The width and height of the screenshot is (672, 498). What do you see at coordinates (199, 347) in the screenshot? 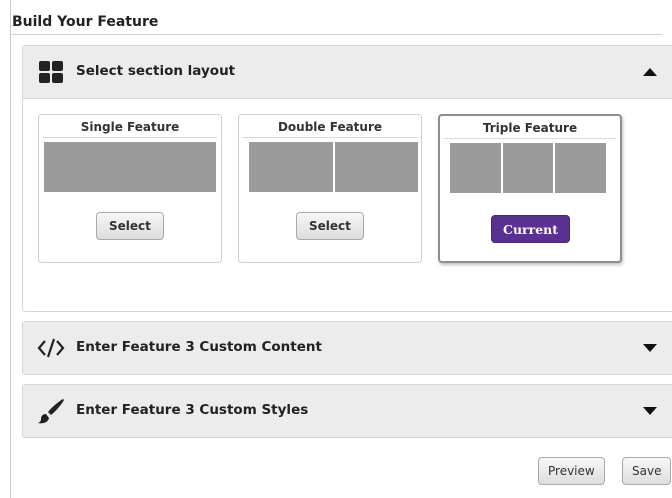
I see `section-content-label: Enter Feature 3 Custom Content` at bounding box center [199, 347].